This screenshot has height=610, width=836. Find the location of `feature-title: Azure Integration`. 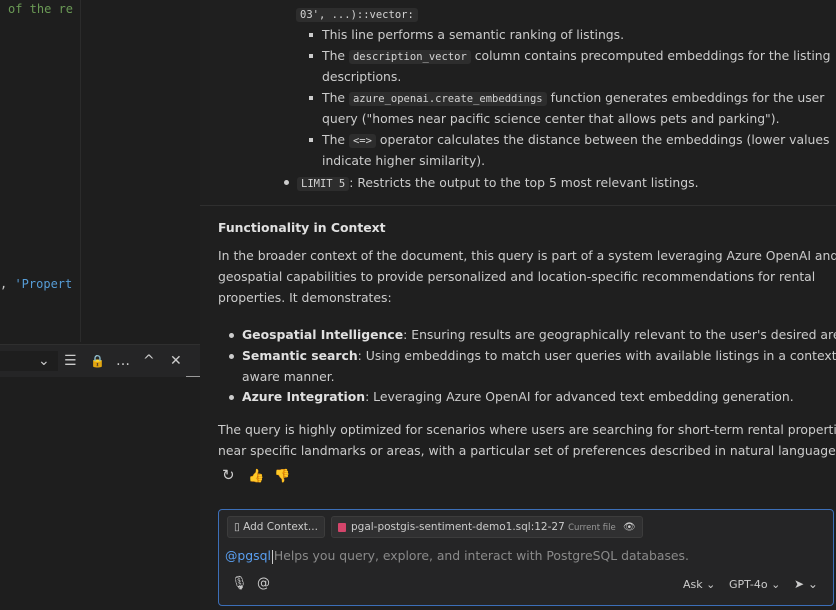

feature-title: Azure Integration is located at coordinates (304, 396).